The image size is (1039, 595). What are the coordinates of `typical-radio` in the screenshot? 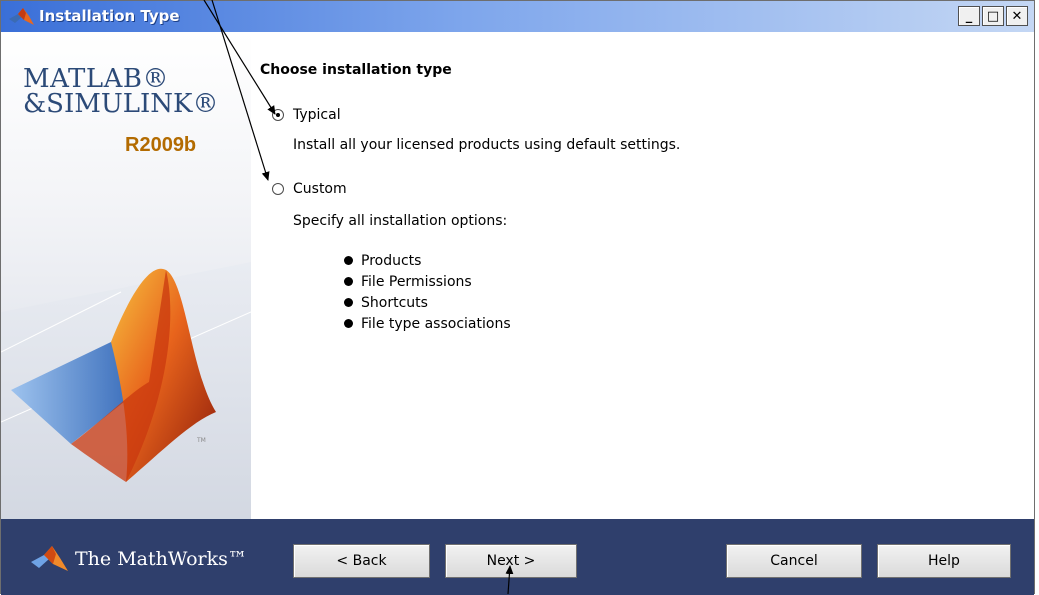 It's located at (278, 115).